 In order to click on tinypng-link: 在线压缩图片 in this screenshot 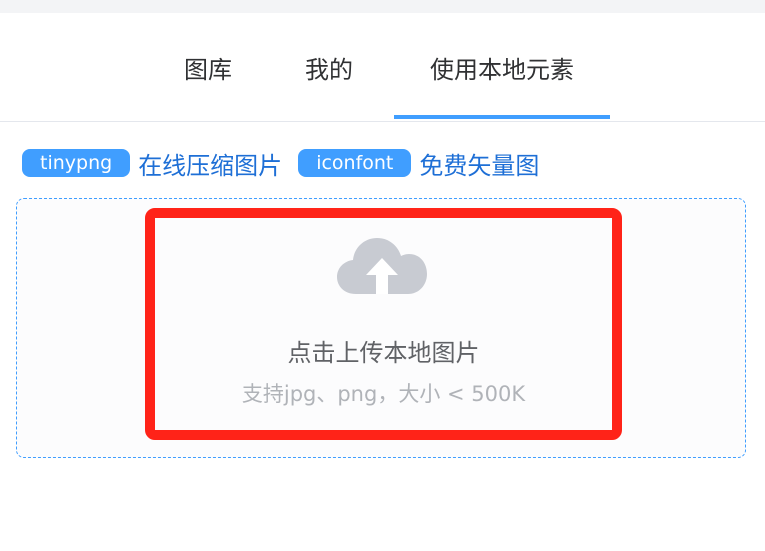, I will do `click(210, 163)`.